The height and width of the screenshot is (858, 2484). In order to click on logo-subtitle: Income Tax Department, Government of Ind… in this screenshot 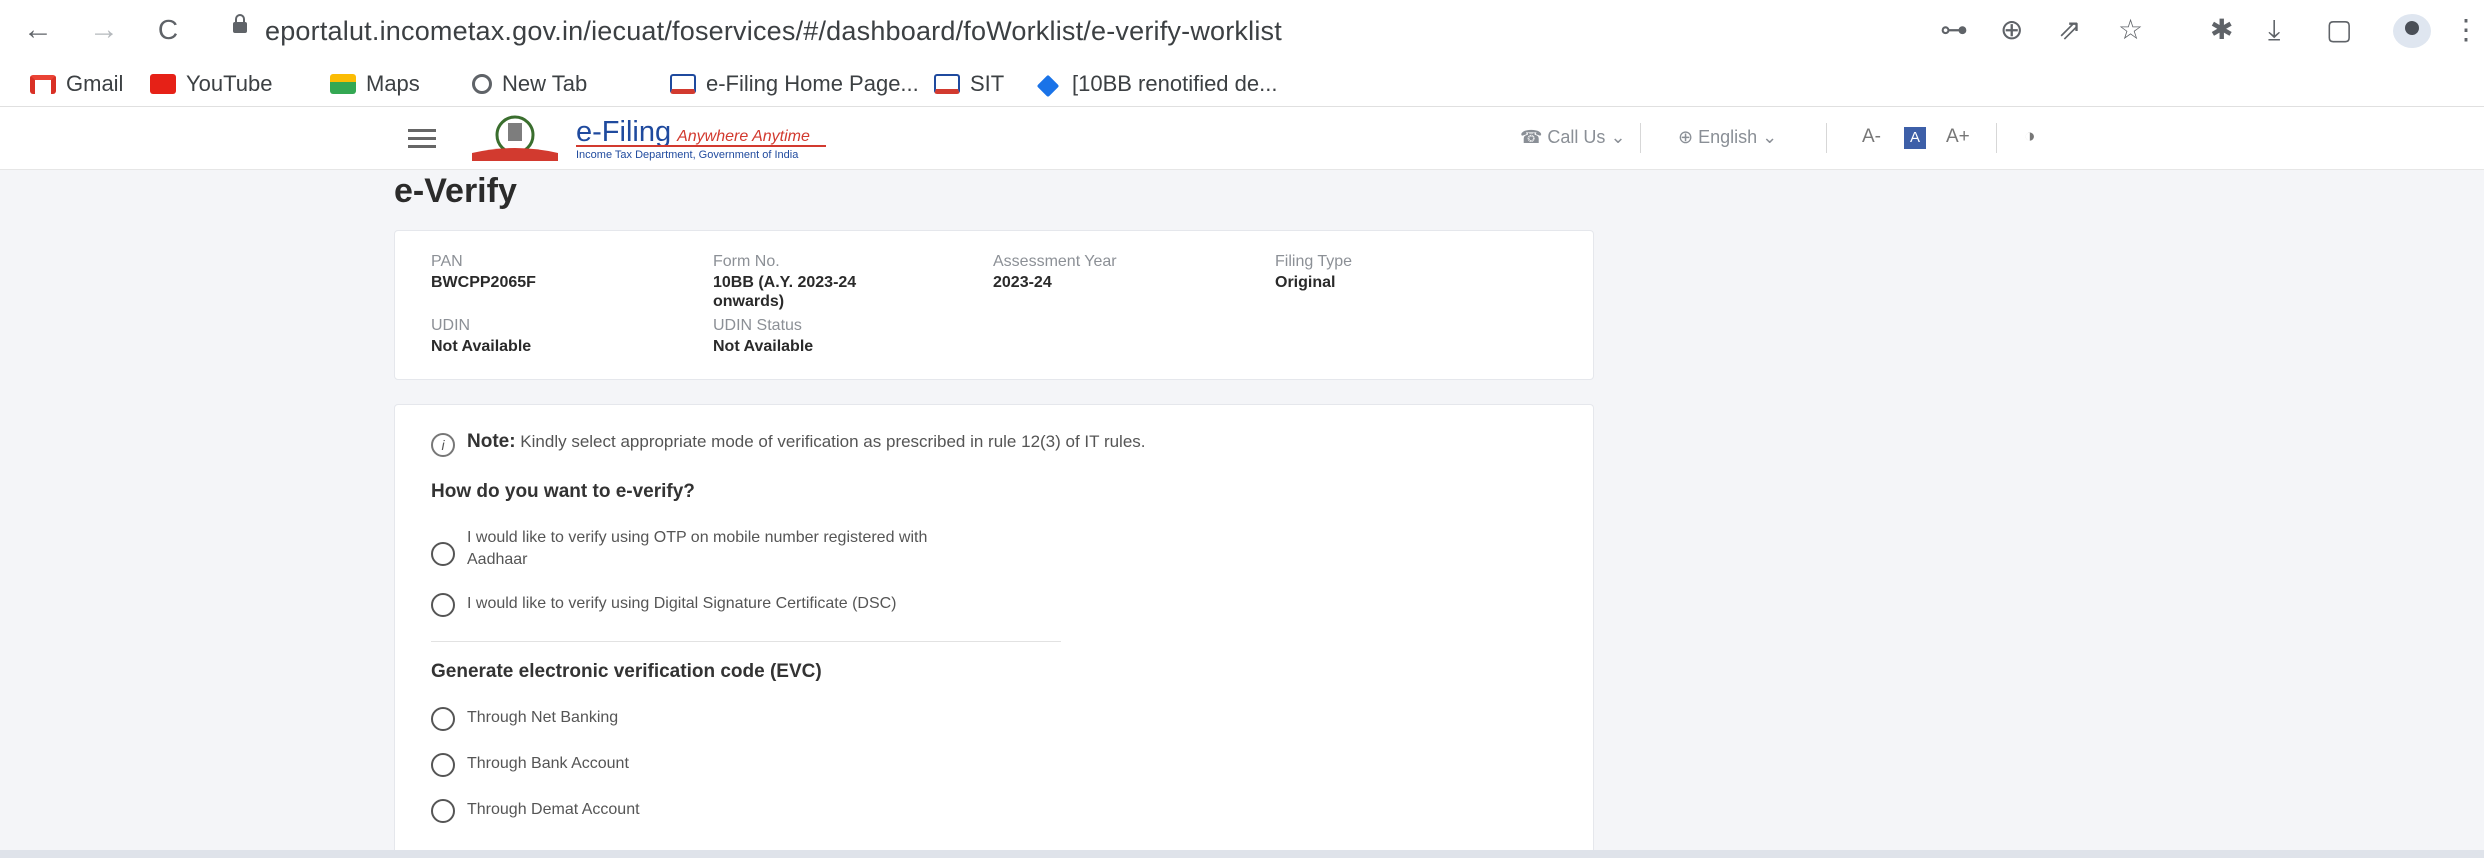, I will do `click(687, 155)`.